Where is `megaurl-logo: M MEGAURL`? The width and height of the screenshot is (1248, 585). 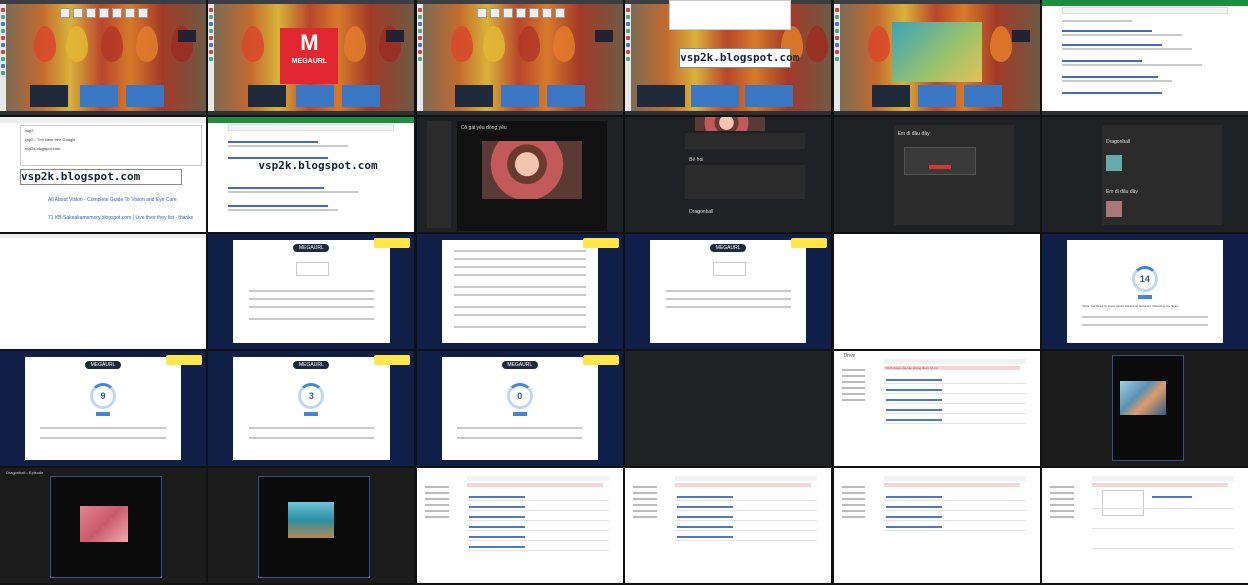 megaurl-logo: M MEGAURL is located at coordinates (309, 56).